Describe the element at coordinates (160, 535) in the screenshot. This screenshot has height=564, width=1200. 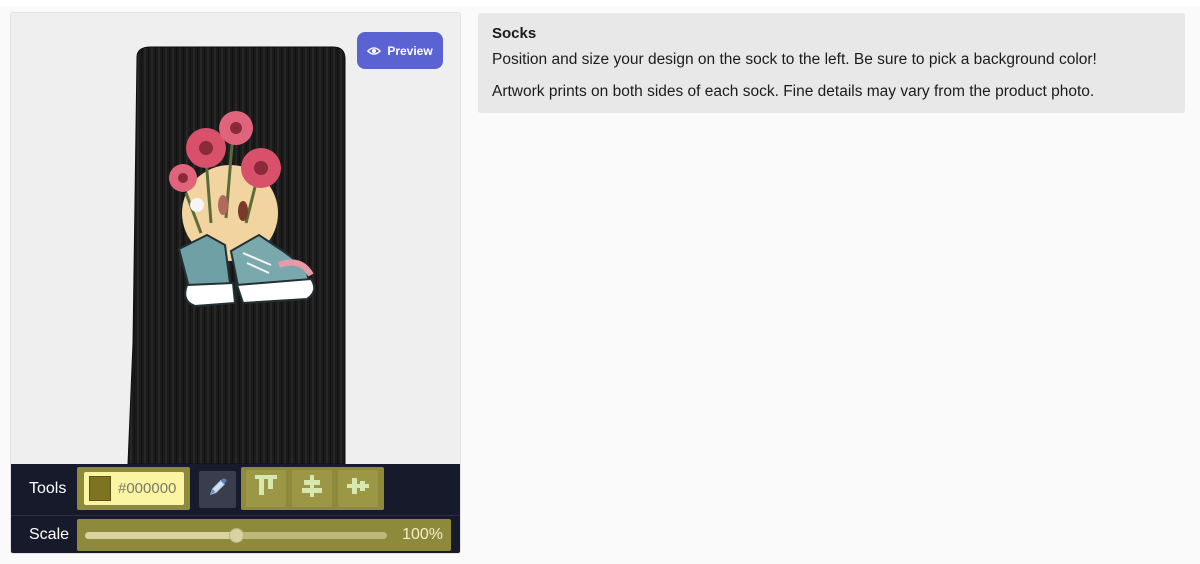
I see `scale-slider-fill` at that location.